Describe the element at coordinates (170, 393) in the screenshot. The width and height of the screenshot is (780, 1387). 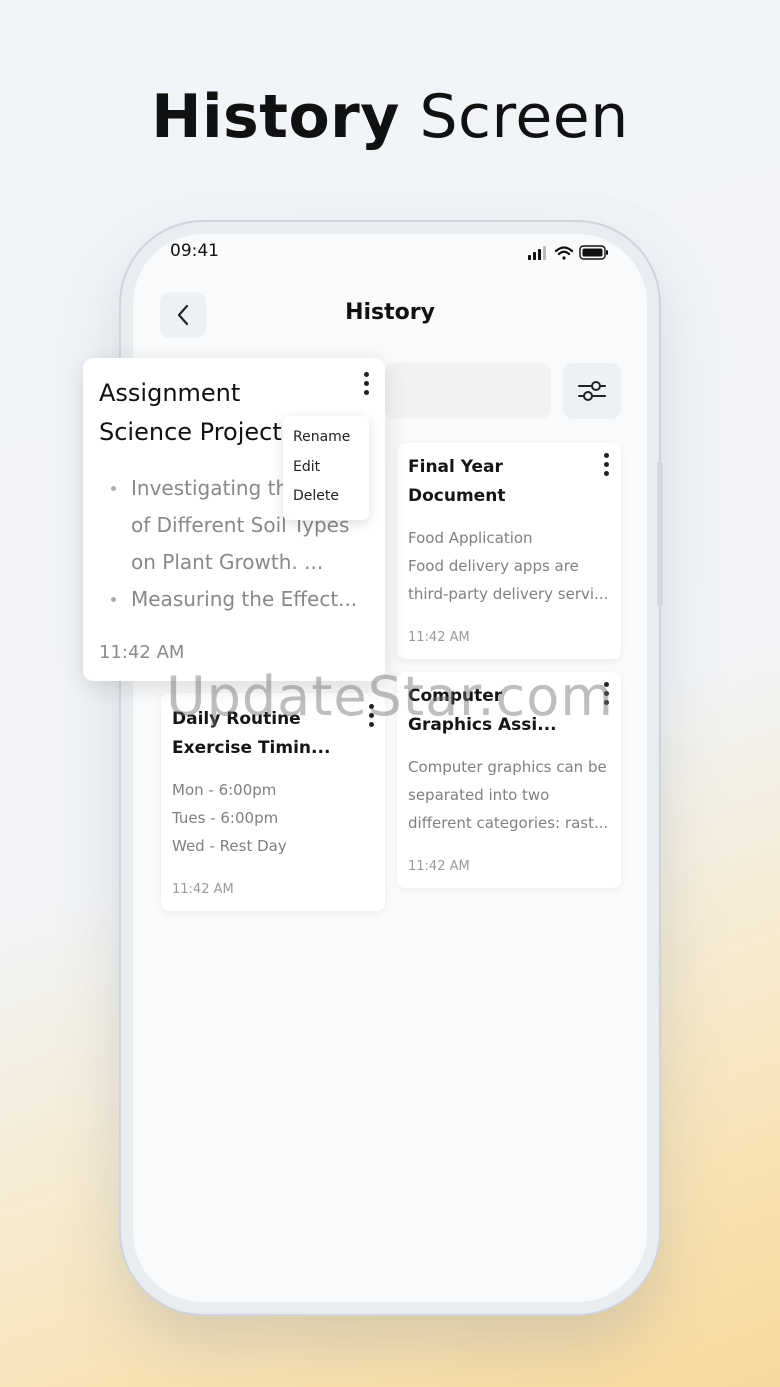
I see `expanded-title-line: Assignment` at that location.